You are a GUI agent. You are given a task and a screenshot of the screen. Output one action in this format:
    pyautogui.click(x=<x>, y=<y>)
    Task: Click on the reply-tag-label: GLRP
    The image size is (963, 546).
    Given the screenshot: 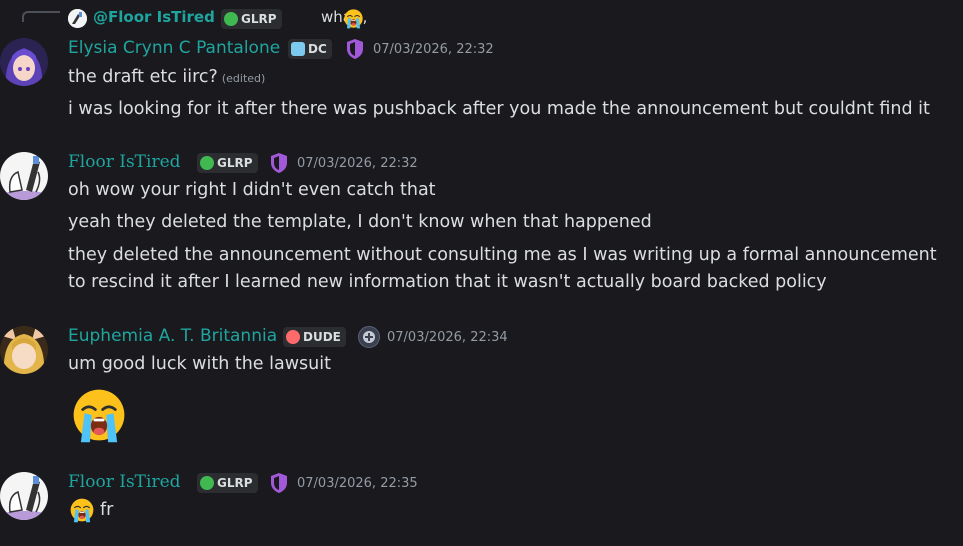 What is the action you would take?
    pyautogui.click(x=259, y=19)
    